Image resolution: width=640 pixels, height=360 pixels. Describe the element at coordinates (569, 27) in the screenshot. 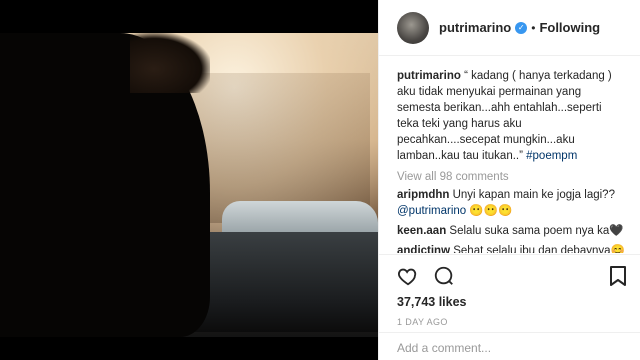

I see `following-button: Following` at that location.